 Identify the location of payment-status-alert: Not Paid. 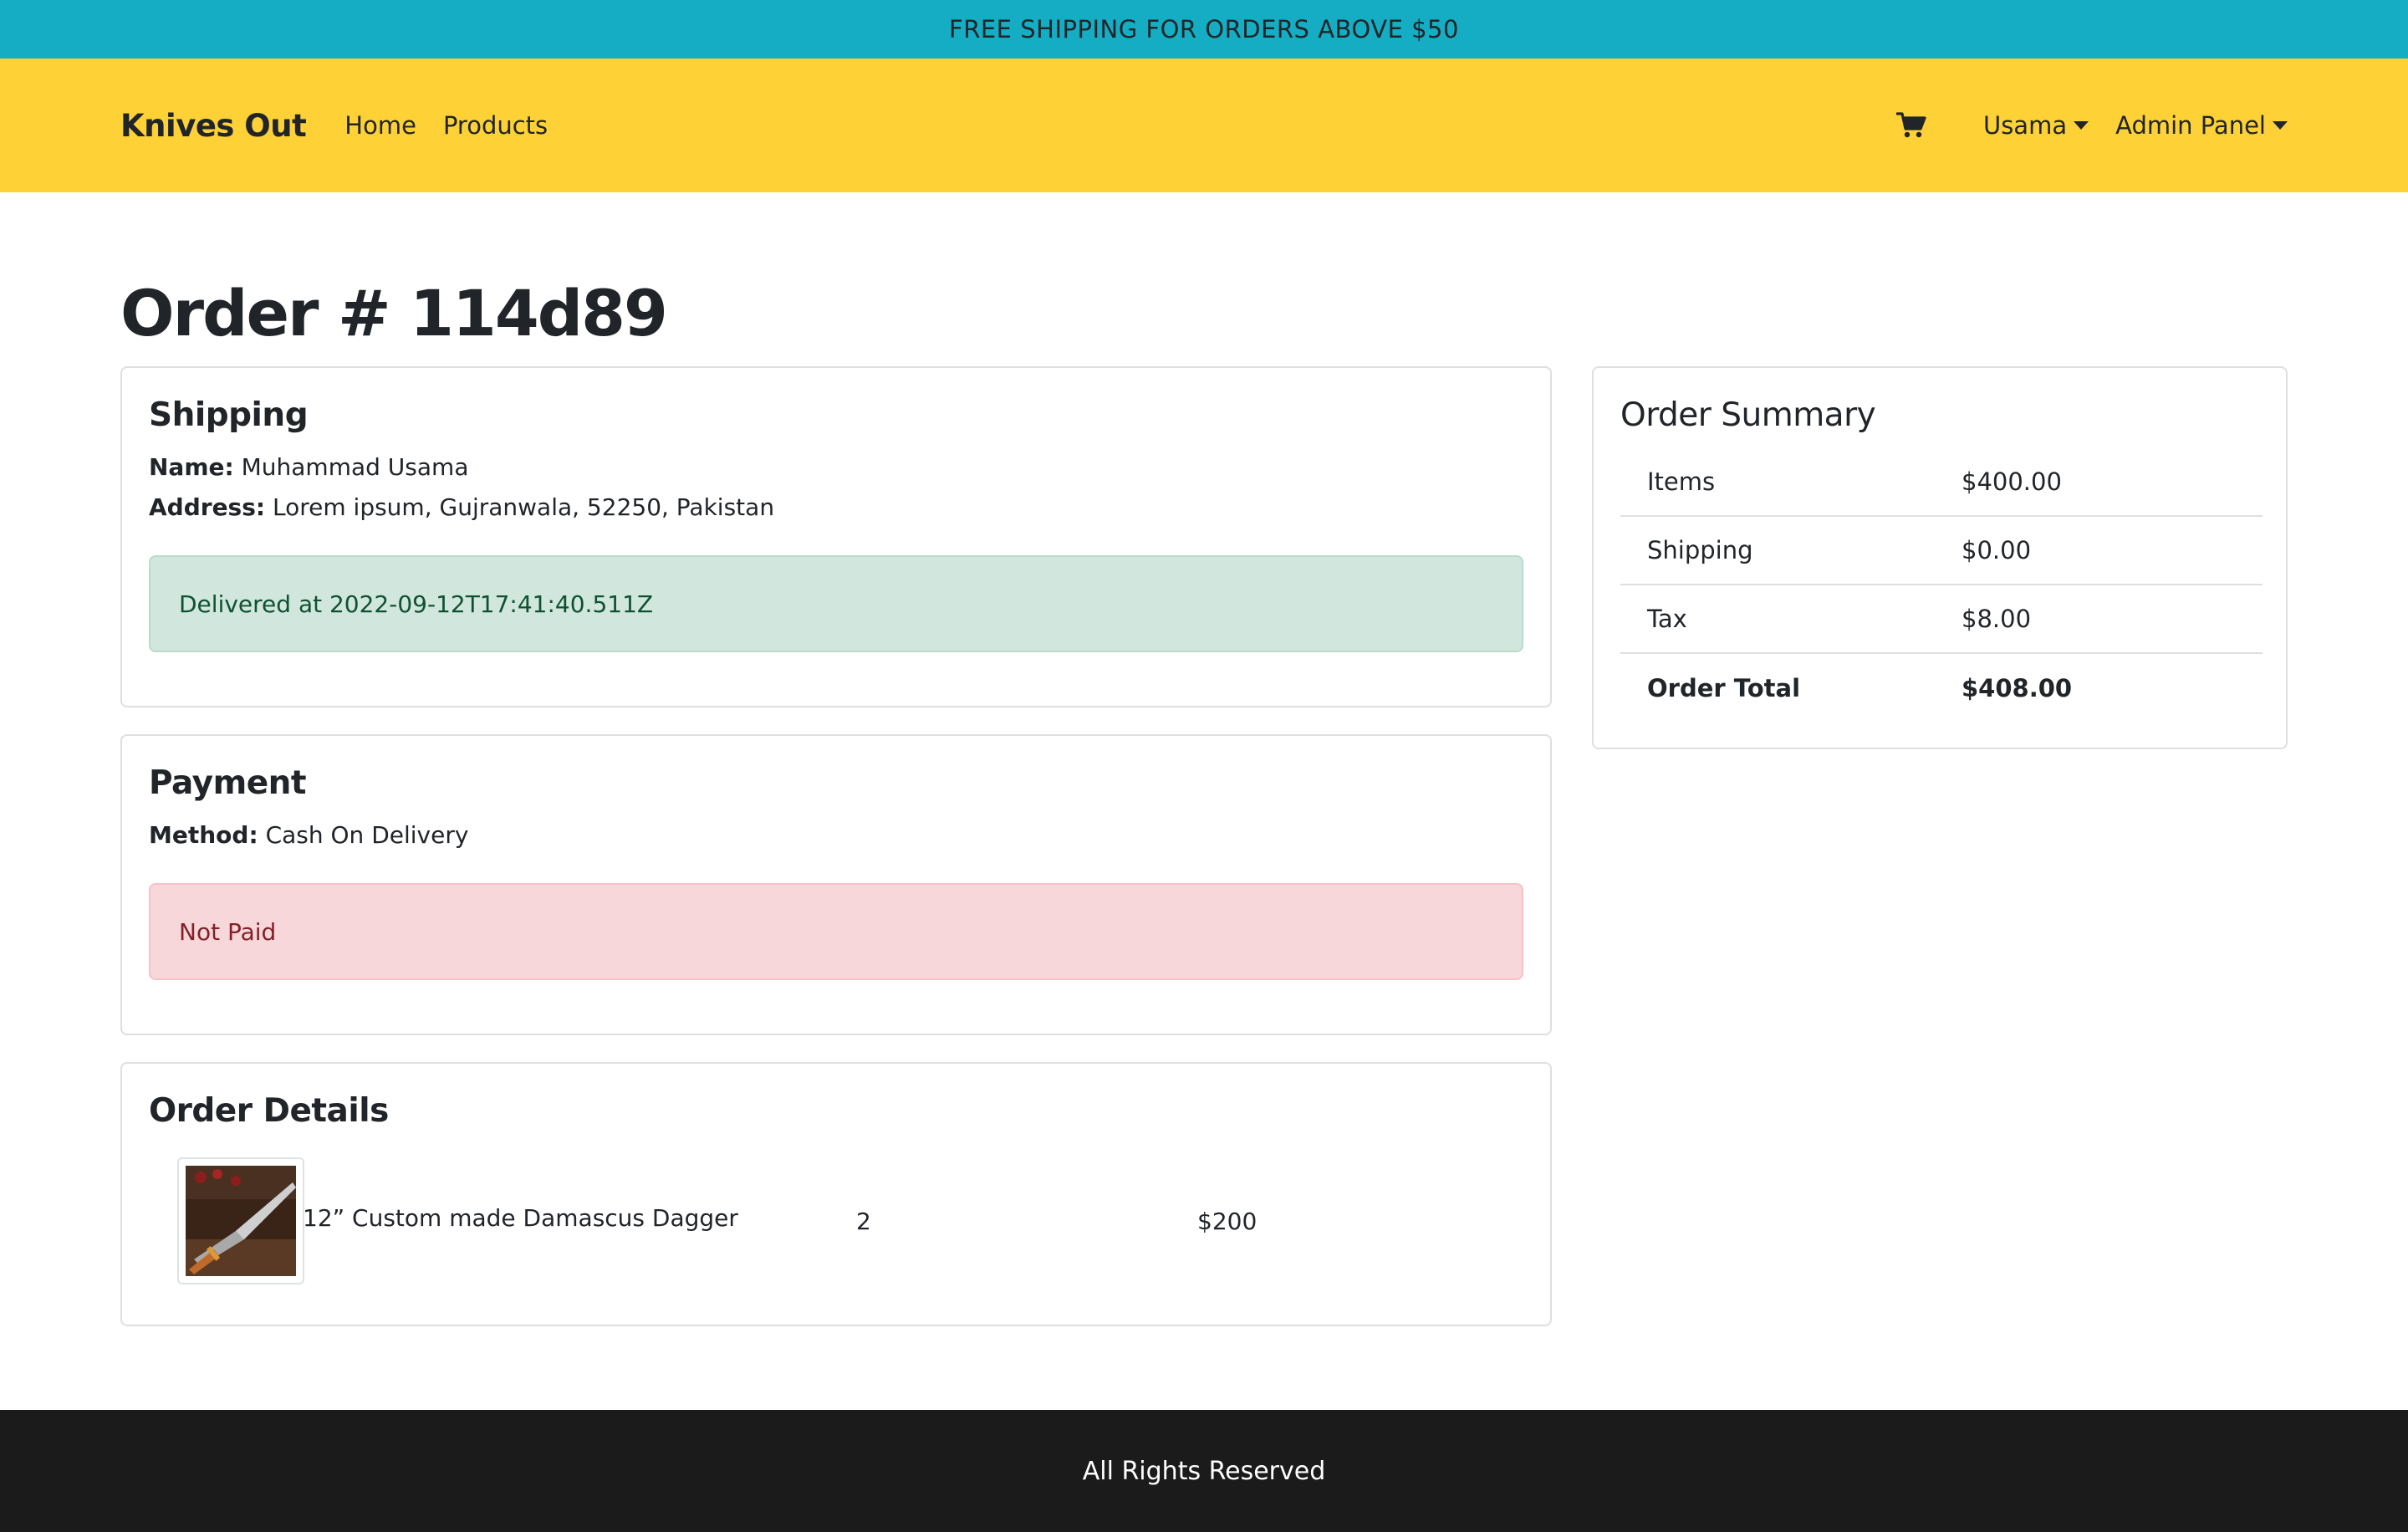
(836, 931).